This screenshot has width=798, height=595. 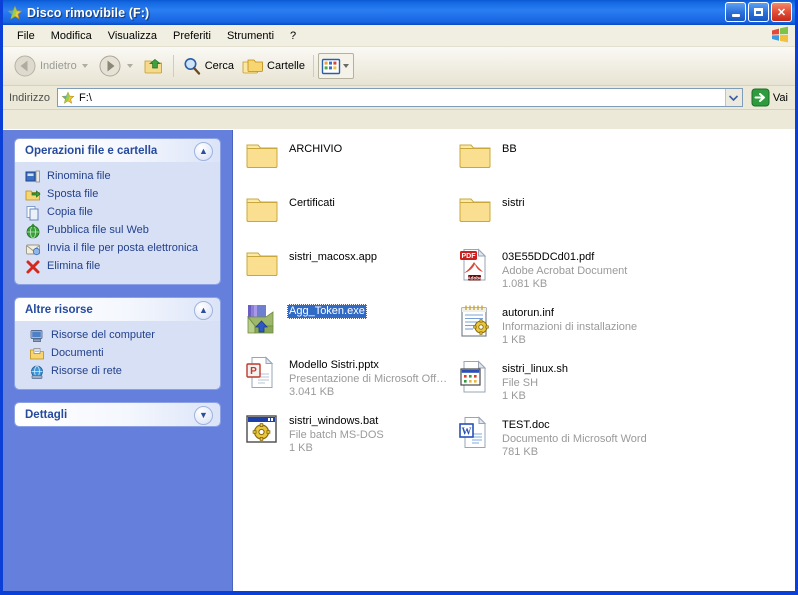 What do you see at coordinates (574, 439) in the screenshot?
I see `file-type: Documento di Microsoft Word` at bounding box center [574, 439].